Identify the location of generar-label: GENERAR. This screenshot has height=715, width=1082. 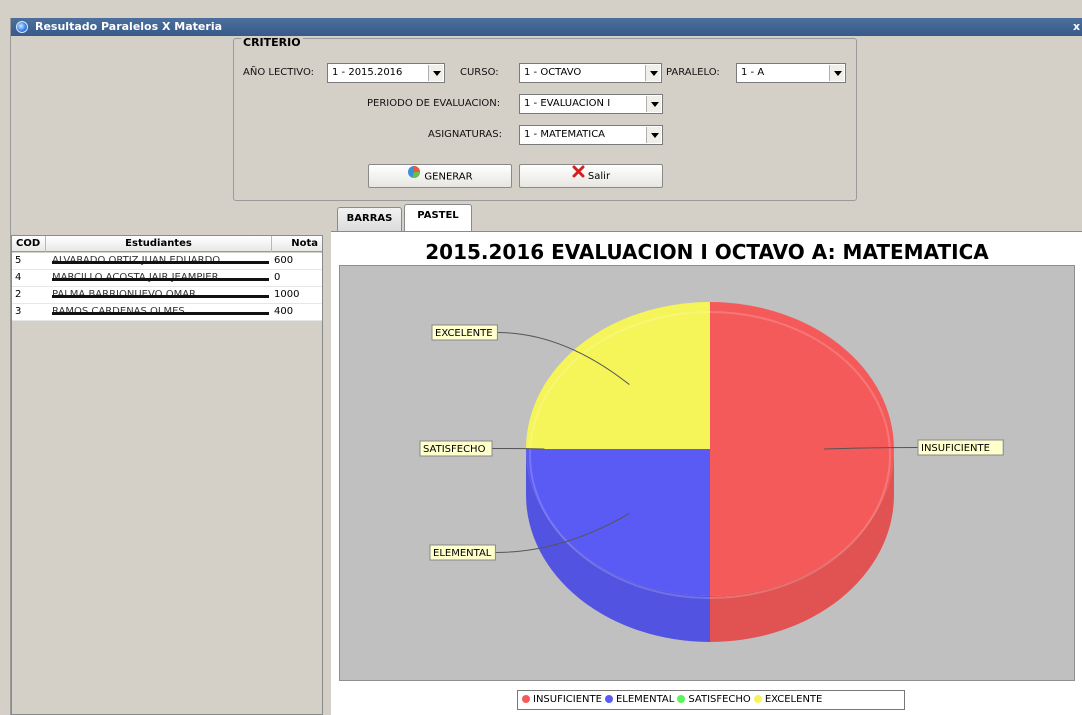
(448, 177).